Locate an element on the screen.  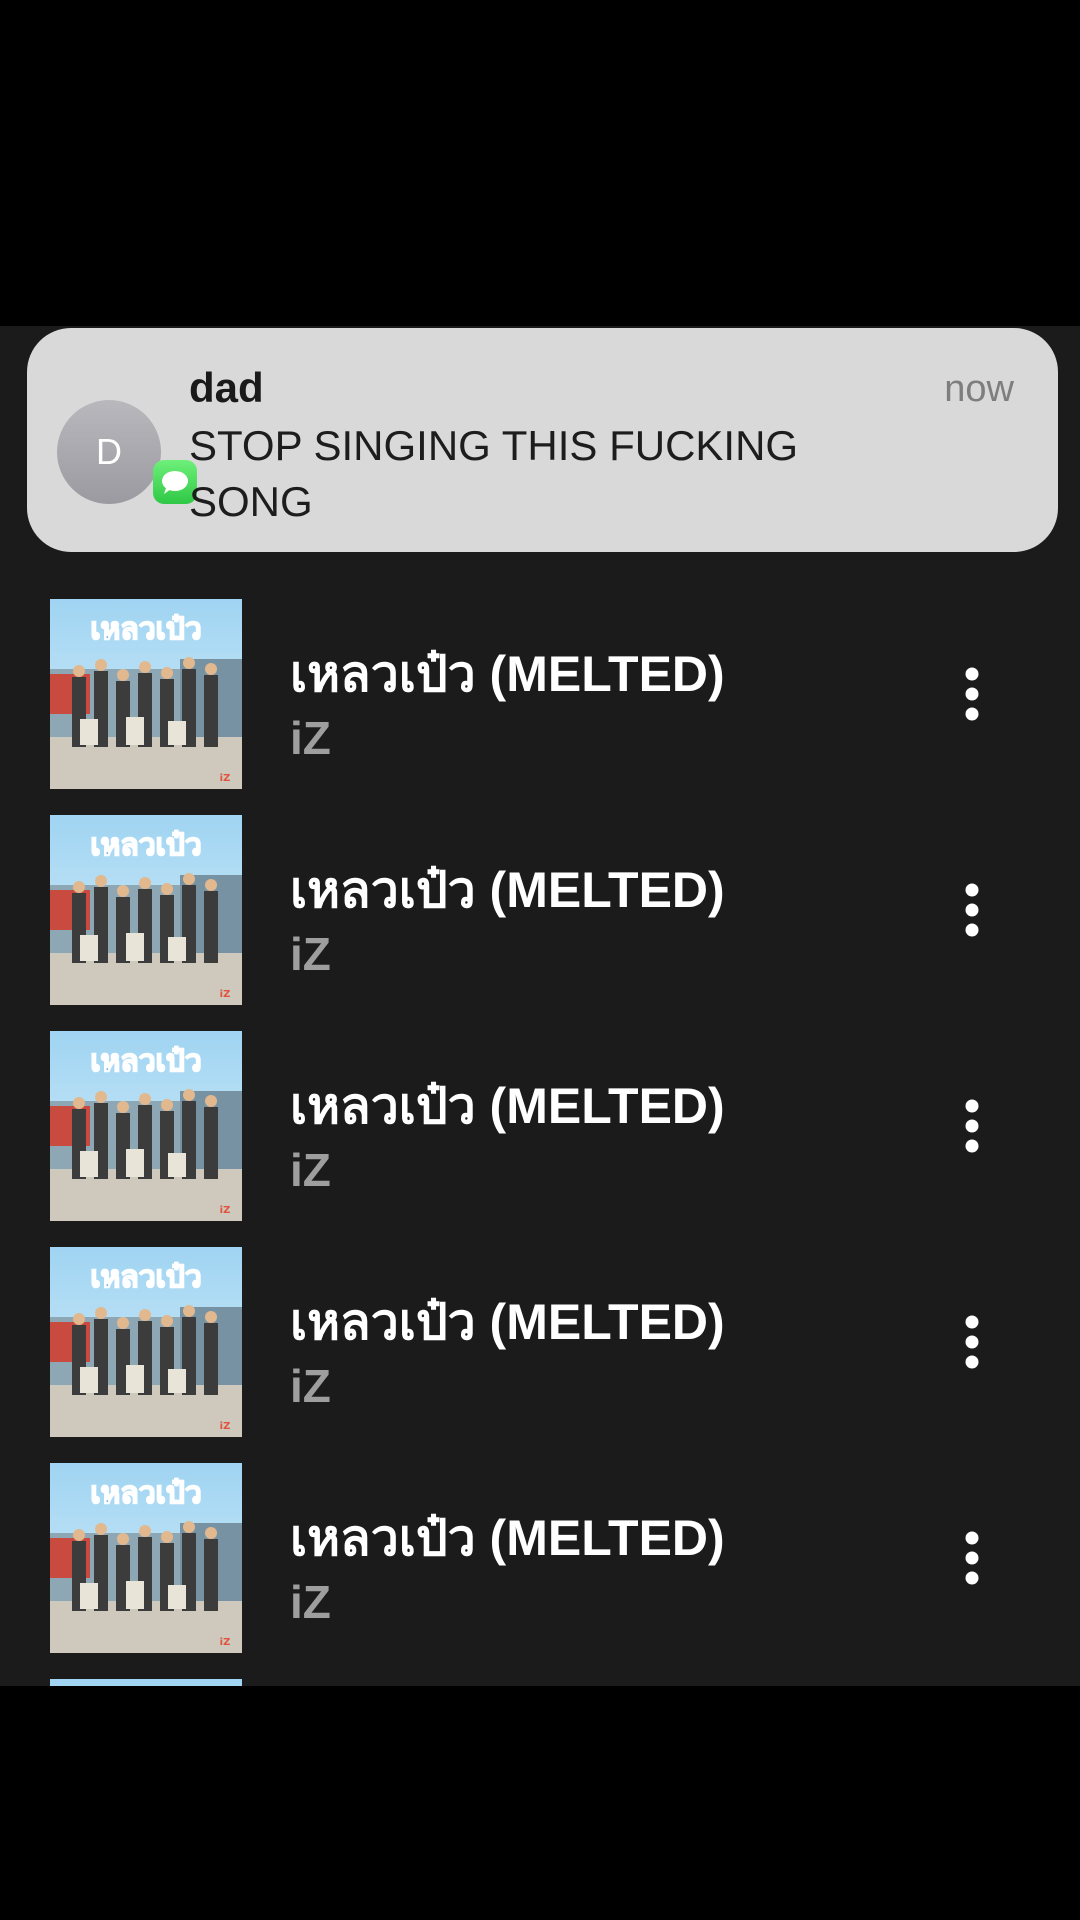
notification-avatar-group: D is located at coordinates (127, 465).